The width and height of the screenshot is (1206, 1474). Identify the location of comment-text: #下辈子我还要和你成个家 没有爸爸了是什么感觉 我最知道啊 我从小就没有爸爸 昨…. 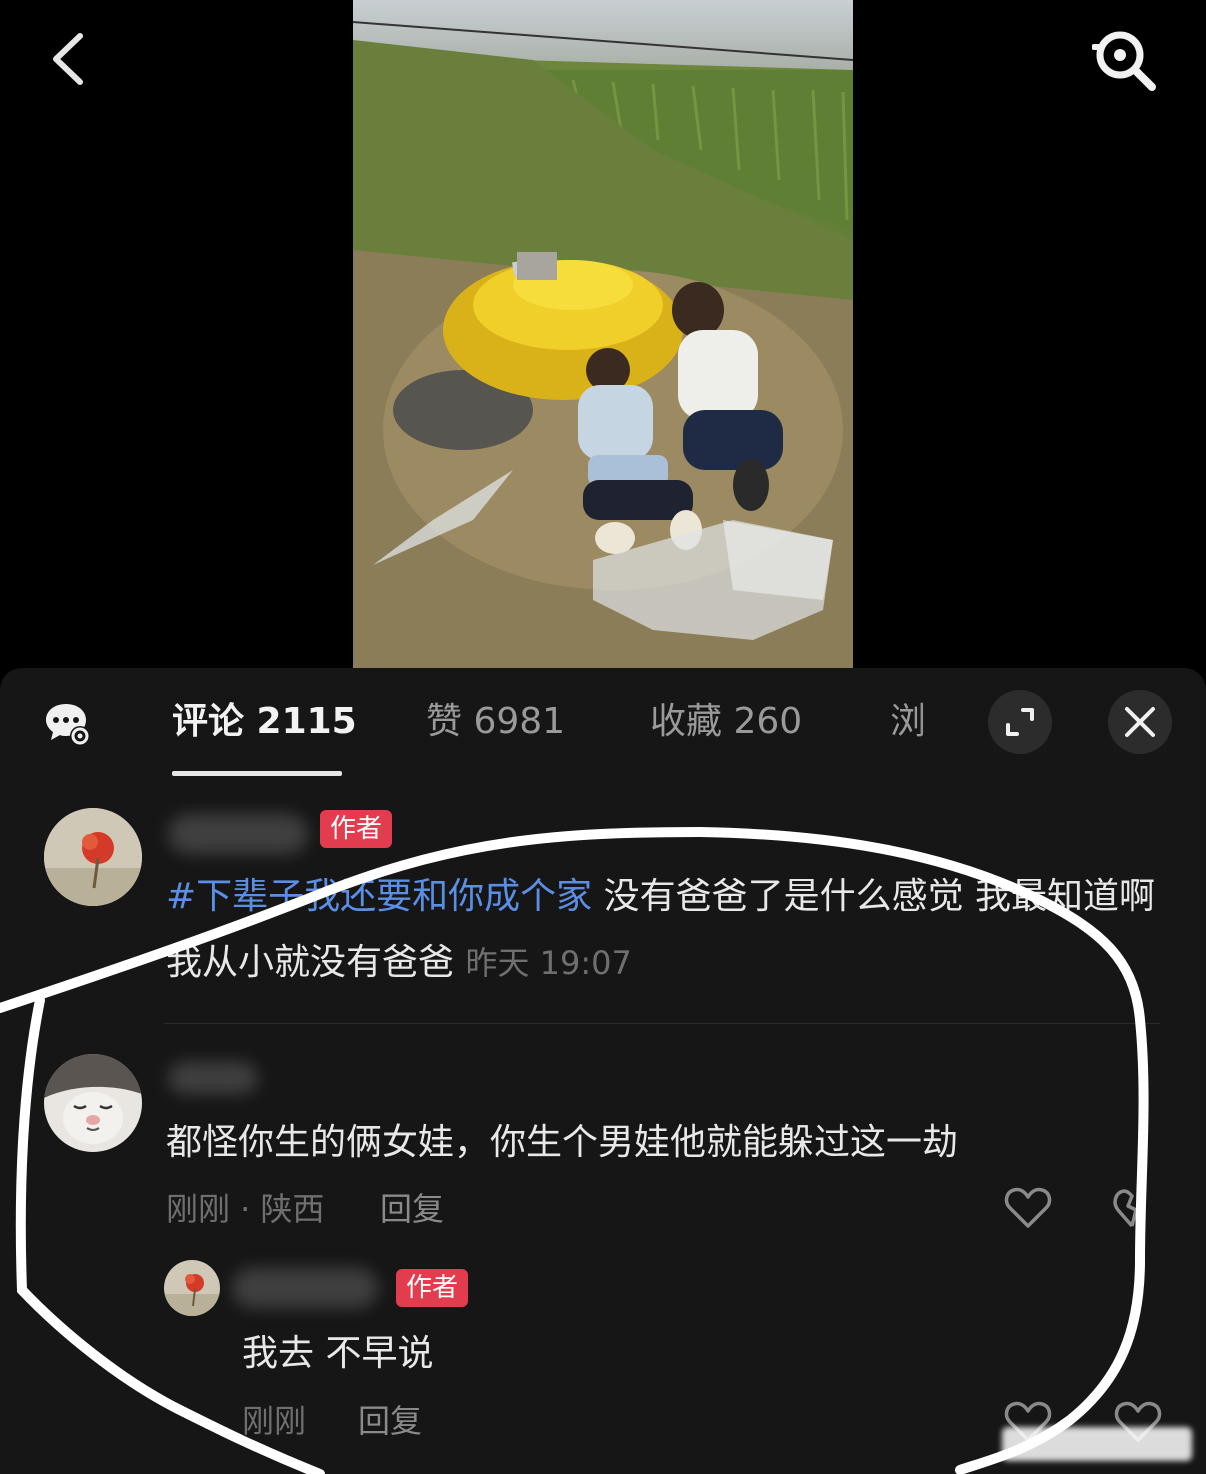
(661, 930).